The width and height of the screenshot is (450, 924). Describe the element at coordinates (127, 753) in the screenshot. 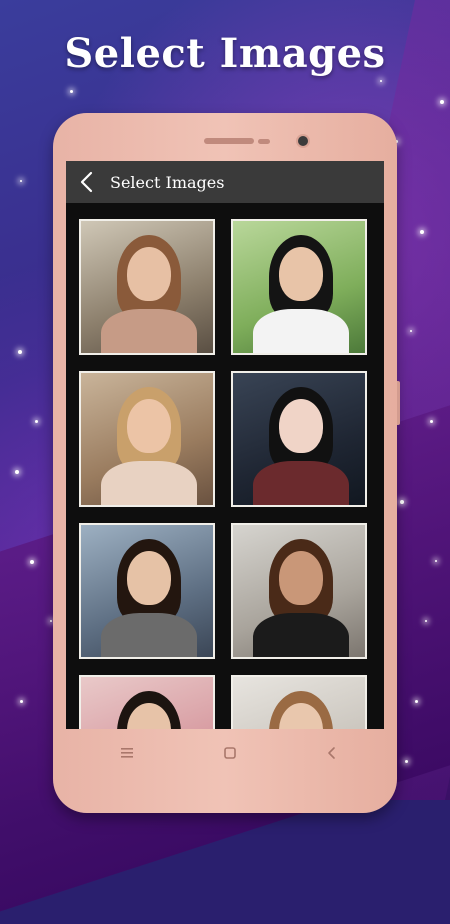

I see `menu-icon` at that location.